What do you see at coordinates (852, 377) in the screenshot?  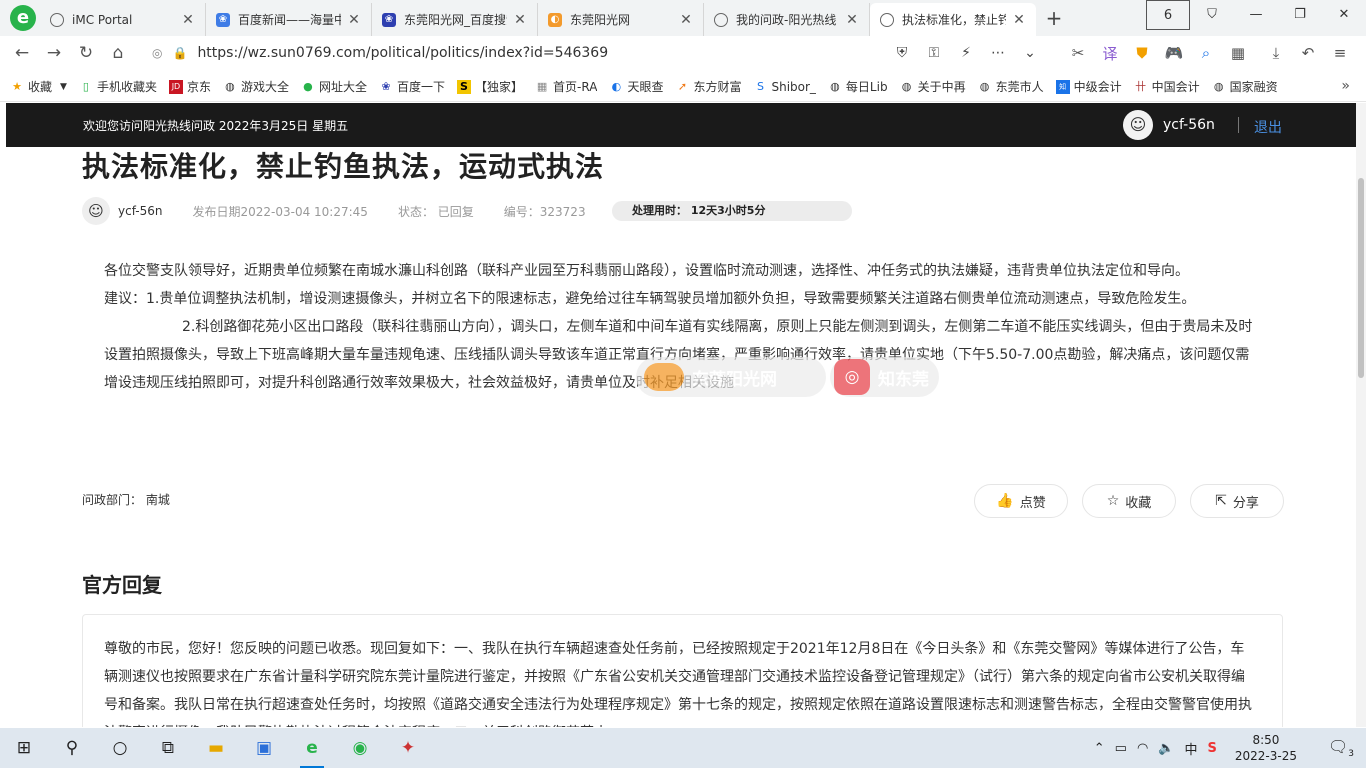 I see `zhidongguan-logo-icon: ◎` at bounding box center [852, 377].